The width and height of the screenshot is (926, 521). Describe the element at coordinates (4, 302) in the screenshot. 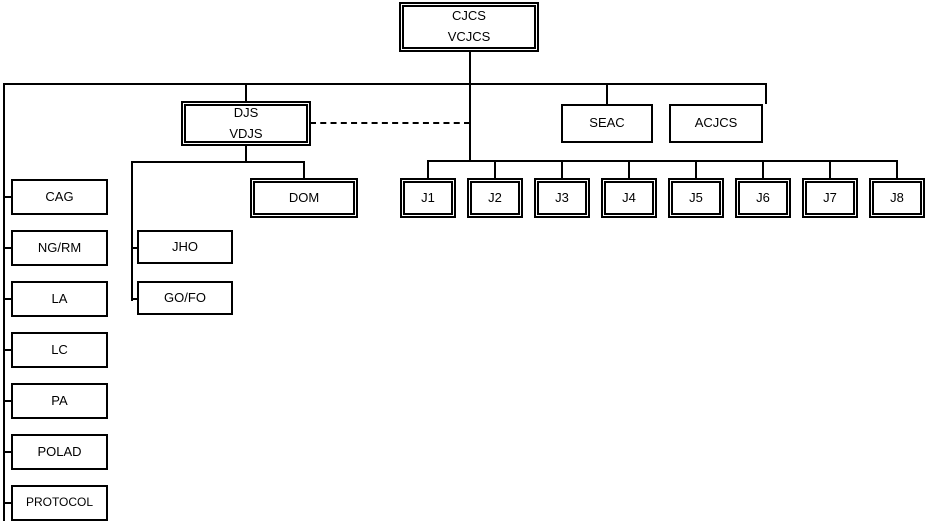

I see `connector-special-staff-bus` at that location.